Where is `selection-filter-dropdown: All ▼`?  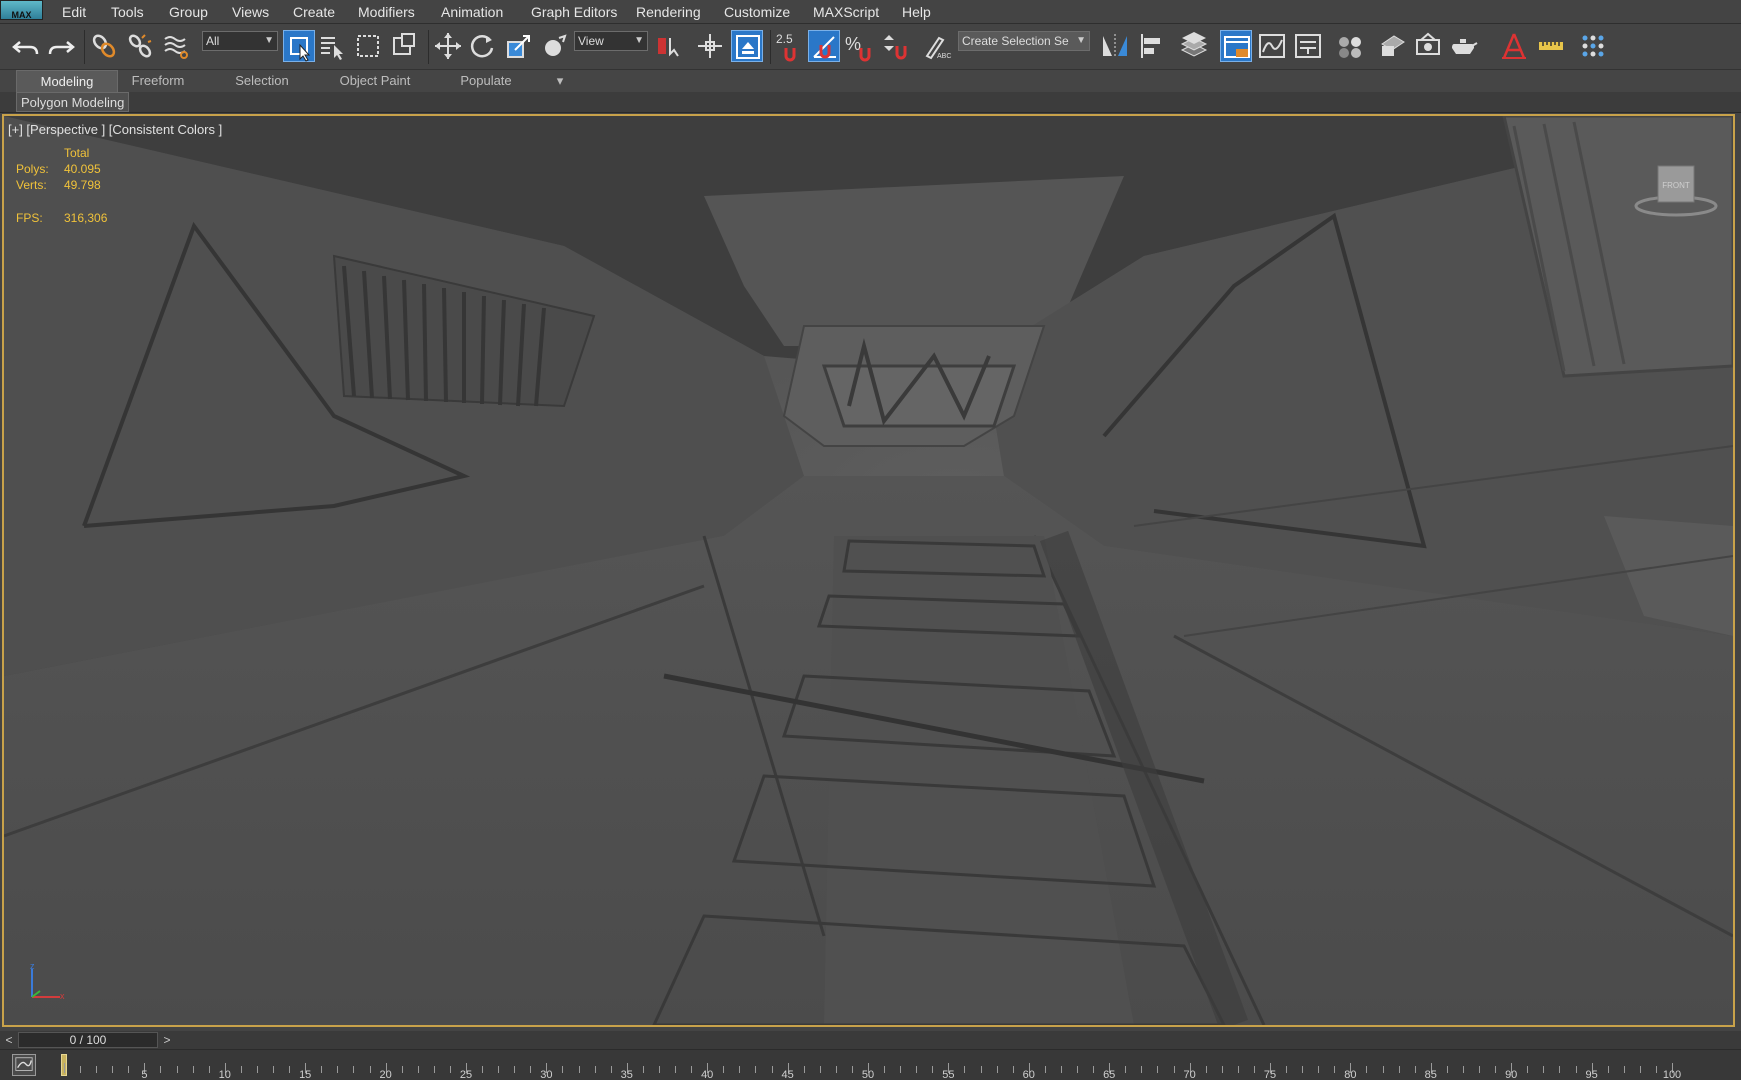
selection-filter-dropdown: All ▼ is located at coordinates (240, 41).